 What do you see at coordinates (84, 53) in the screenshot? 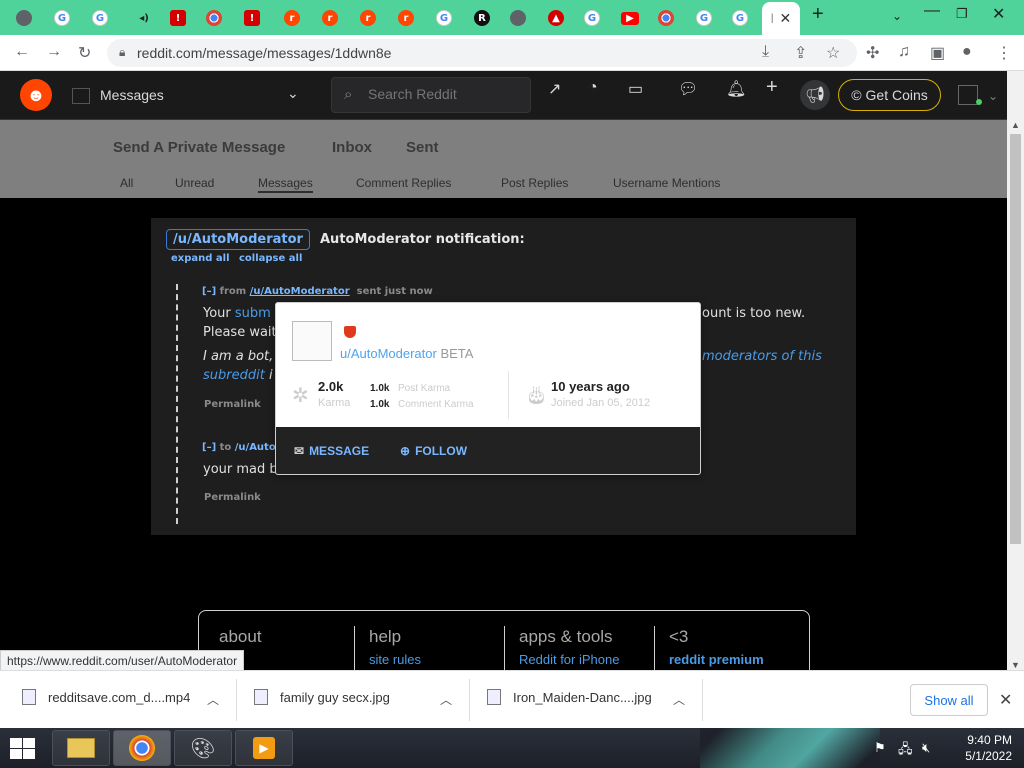
I see `reload-icon: ↻` at bounding box center [84, 53].